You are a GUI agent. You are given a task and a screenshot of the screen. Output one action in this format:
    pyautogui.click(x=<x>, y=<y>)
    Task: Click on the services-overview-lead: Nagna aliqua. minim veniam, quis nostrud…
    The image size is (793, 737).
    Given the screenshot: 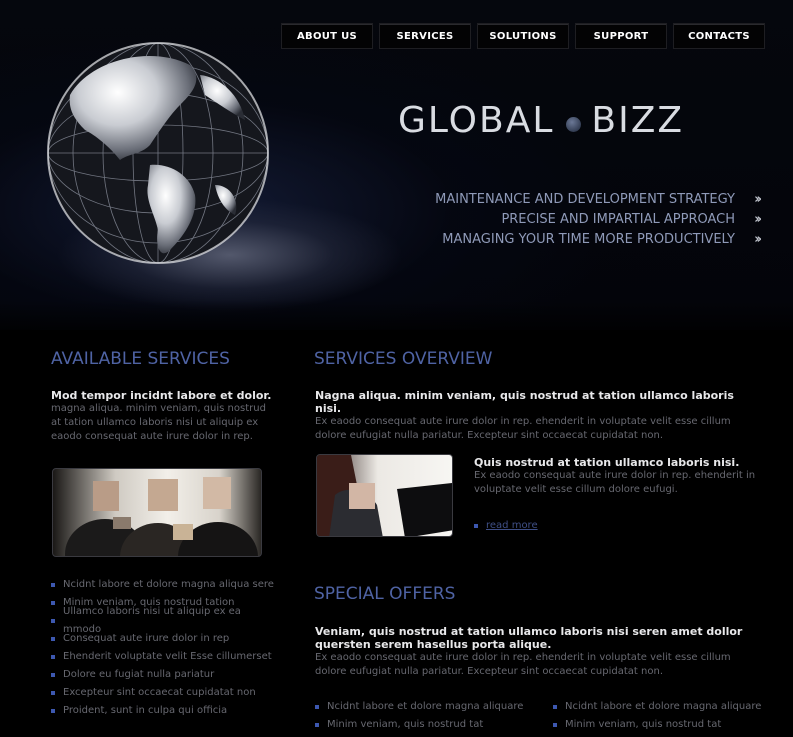 What is the action you would take?
    pyautogui.click(x=524, y=402)
    